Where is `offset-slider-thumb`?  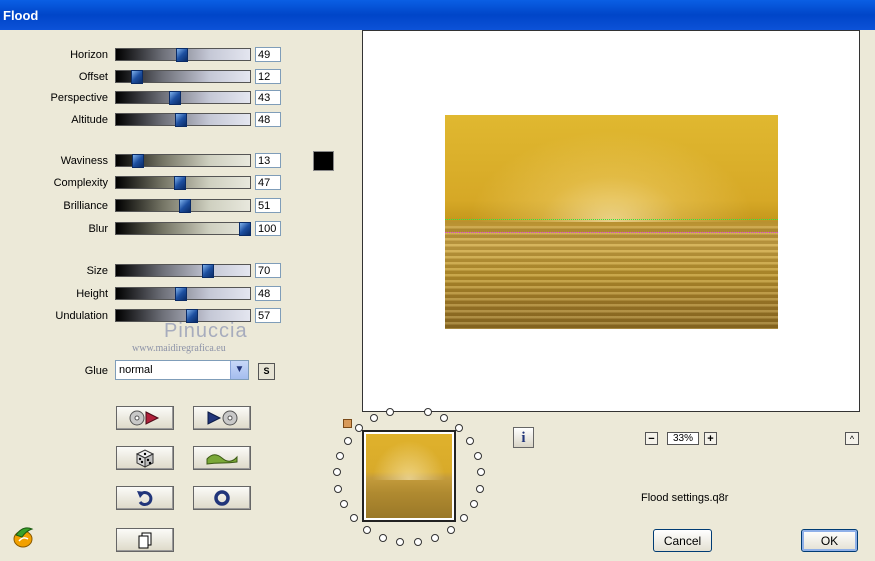
offset-slider-thumb is located at coordinates (137, 77).